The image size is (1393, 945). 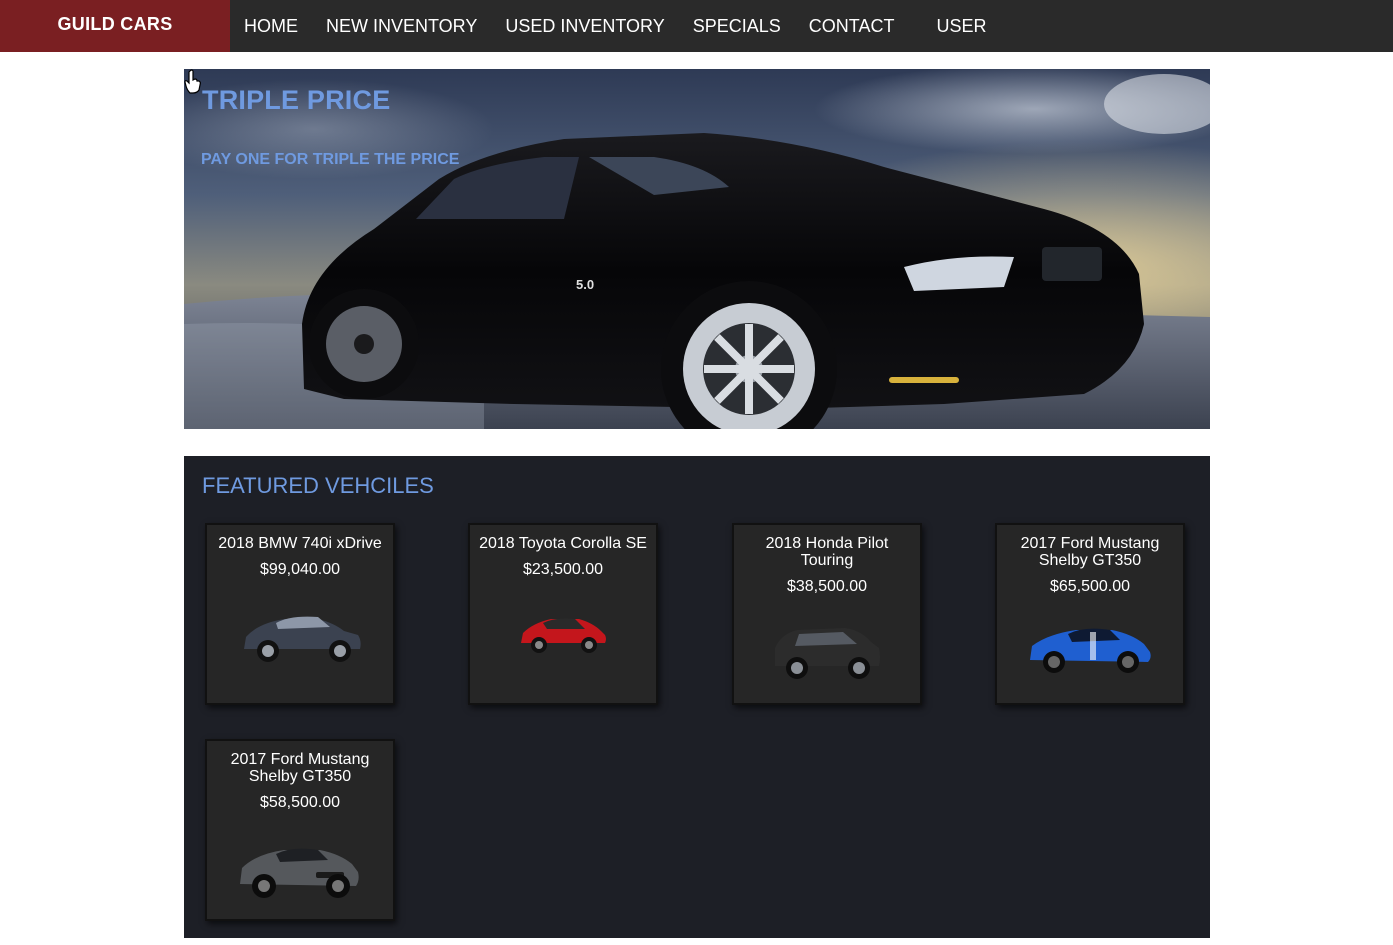 What do you see at coordinates (192, 81) in the screenshot?
I see `hand-cursor-icon` at bounding box center [192, 81].